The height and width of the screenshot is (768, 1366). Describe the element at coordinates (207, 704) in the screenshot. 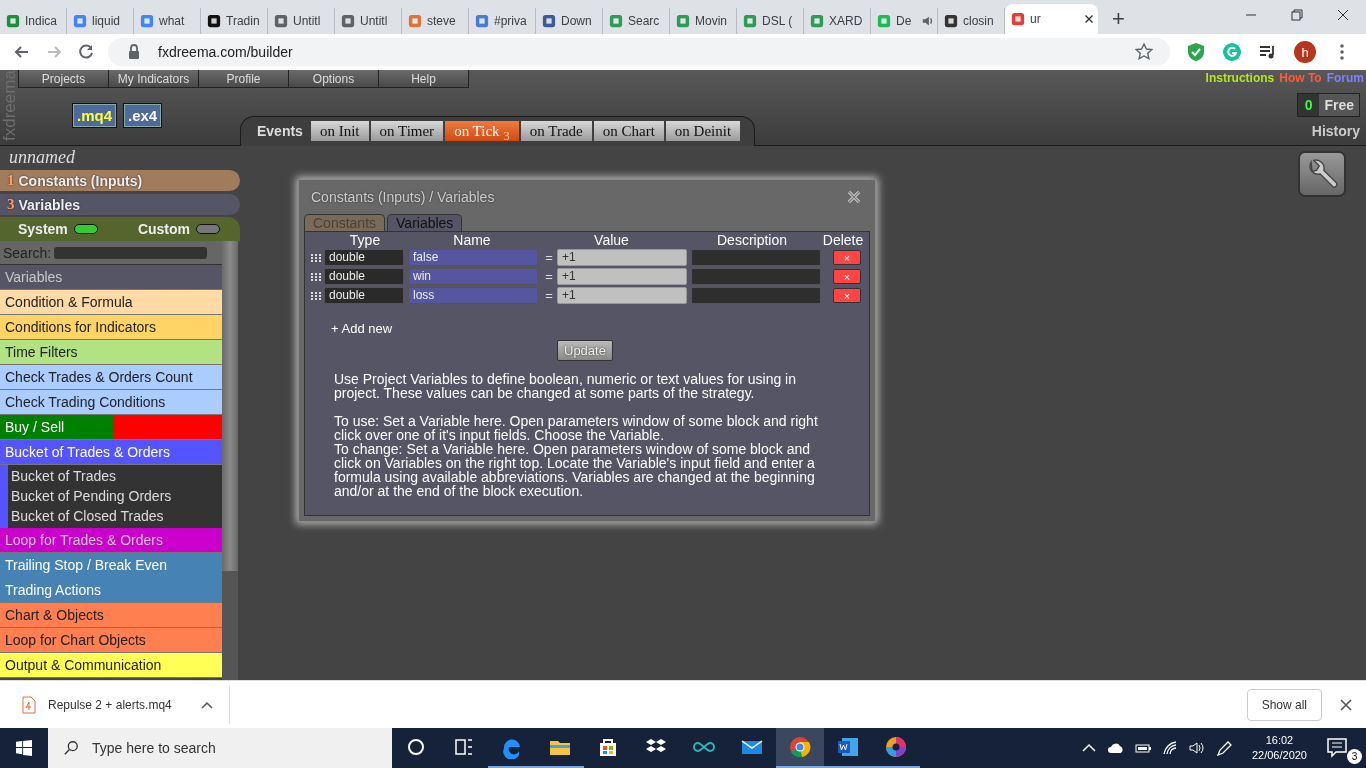

I see `caret-icon` at that location.